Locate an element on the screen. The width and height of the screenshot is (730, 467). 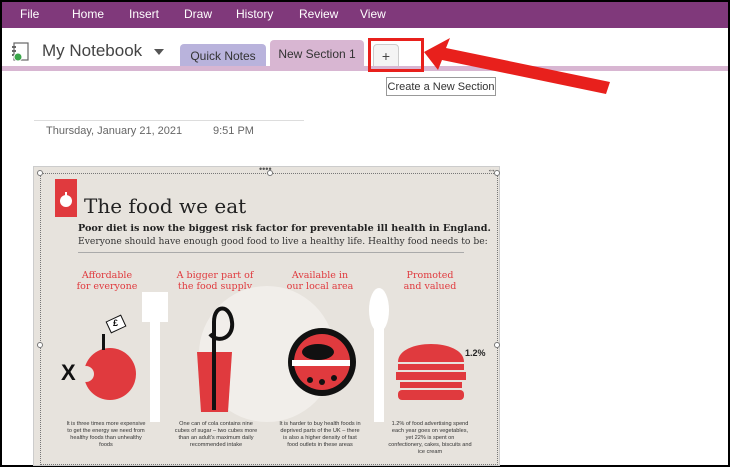
page-date: Thursday, January 21, 2021 is located at coordinates (114, 131).